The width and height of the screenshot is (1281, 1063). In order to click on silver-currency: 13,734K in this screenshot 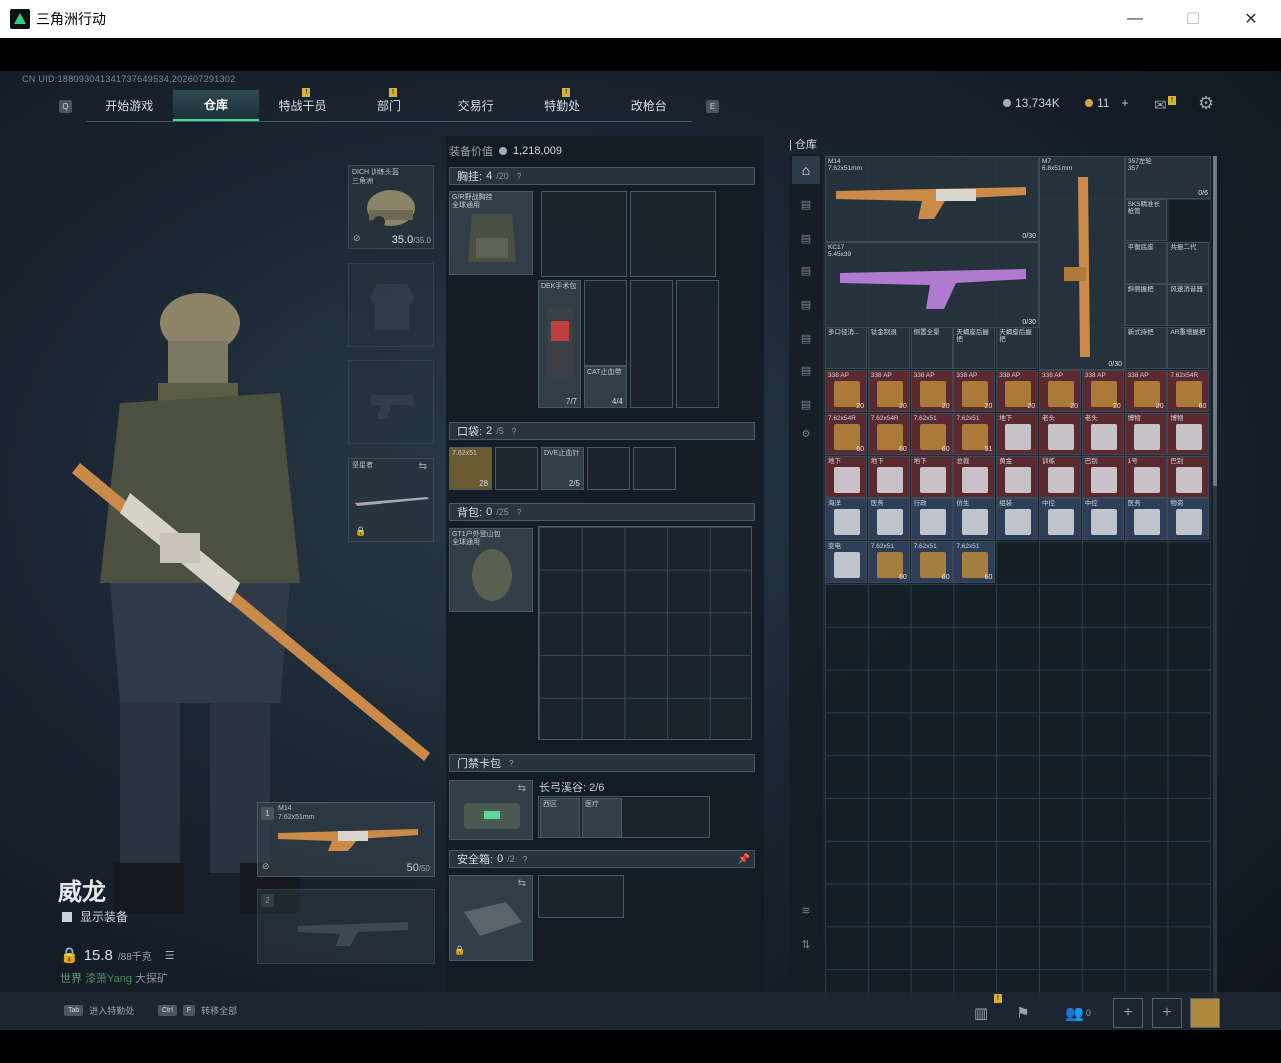, I will do `click(1031, 103)`.